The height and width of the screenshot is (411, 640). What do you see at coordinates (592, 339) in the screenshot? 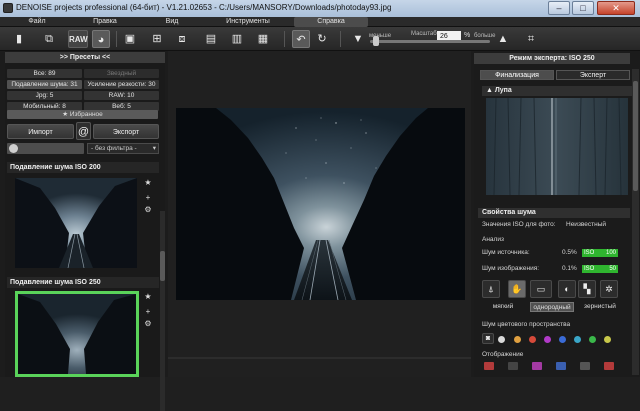
I see `color-swatch-green` at bounding box center [592, 339].